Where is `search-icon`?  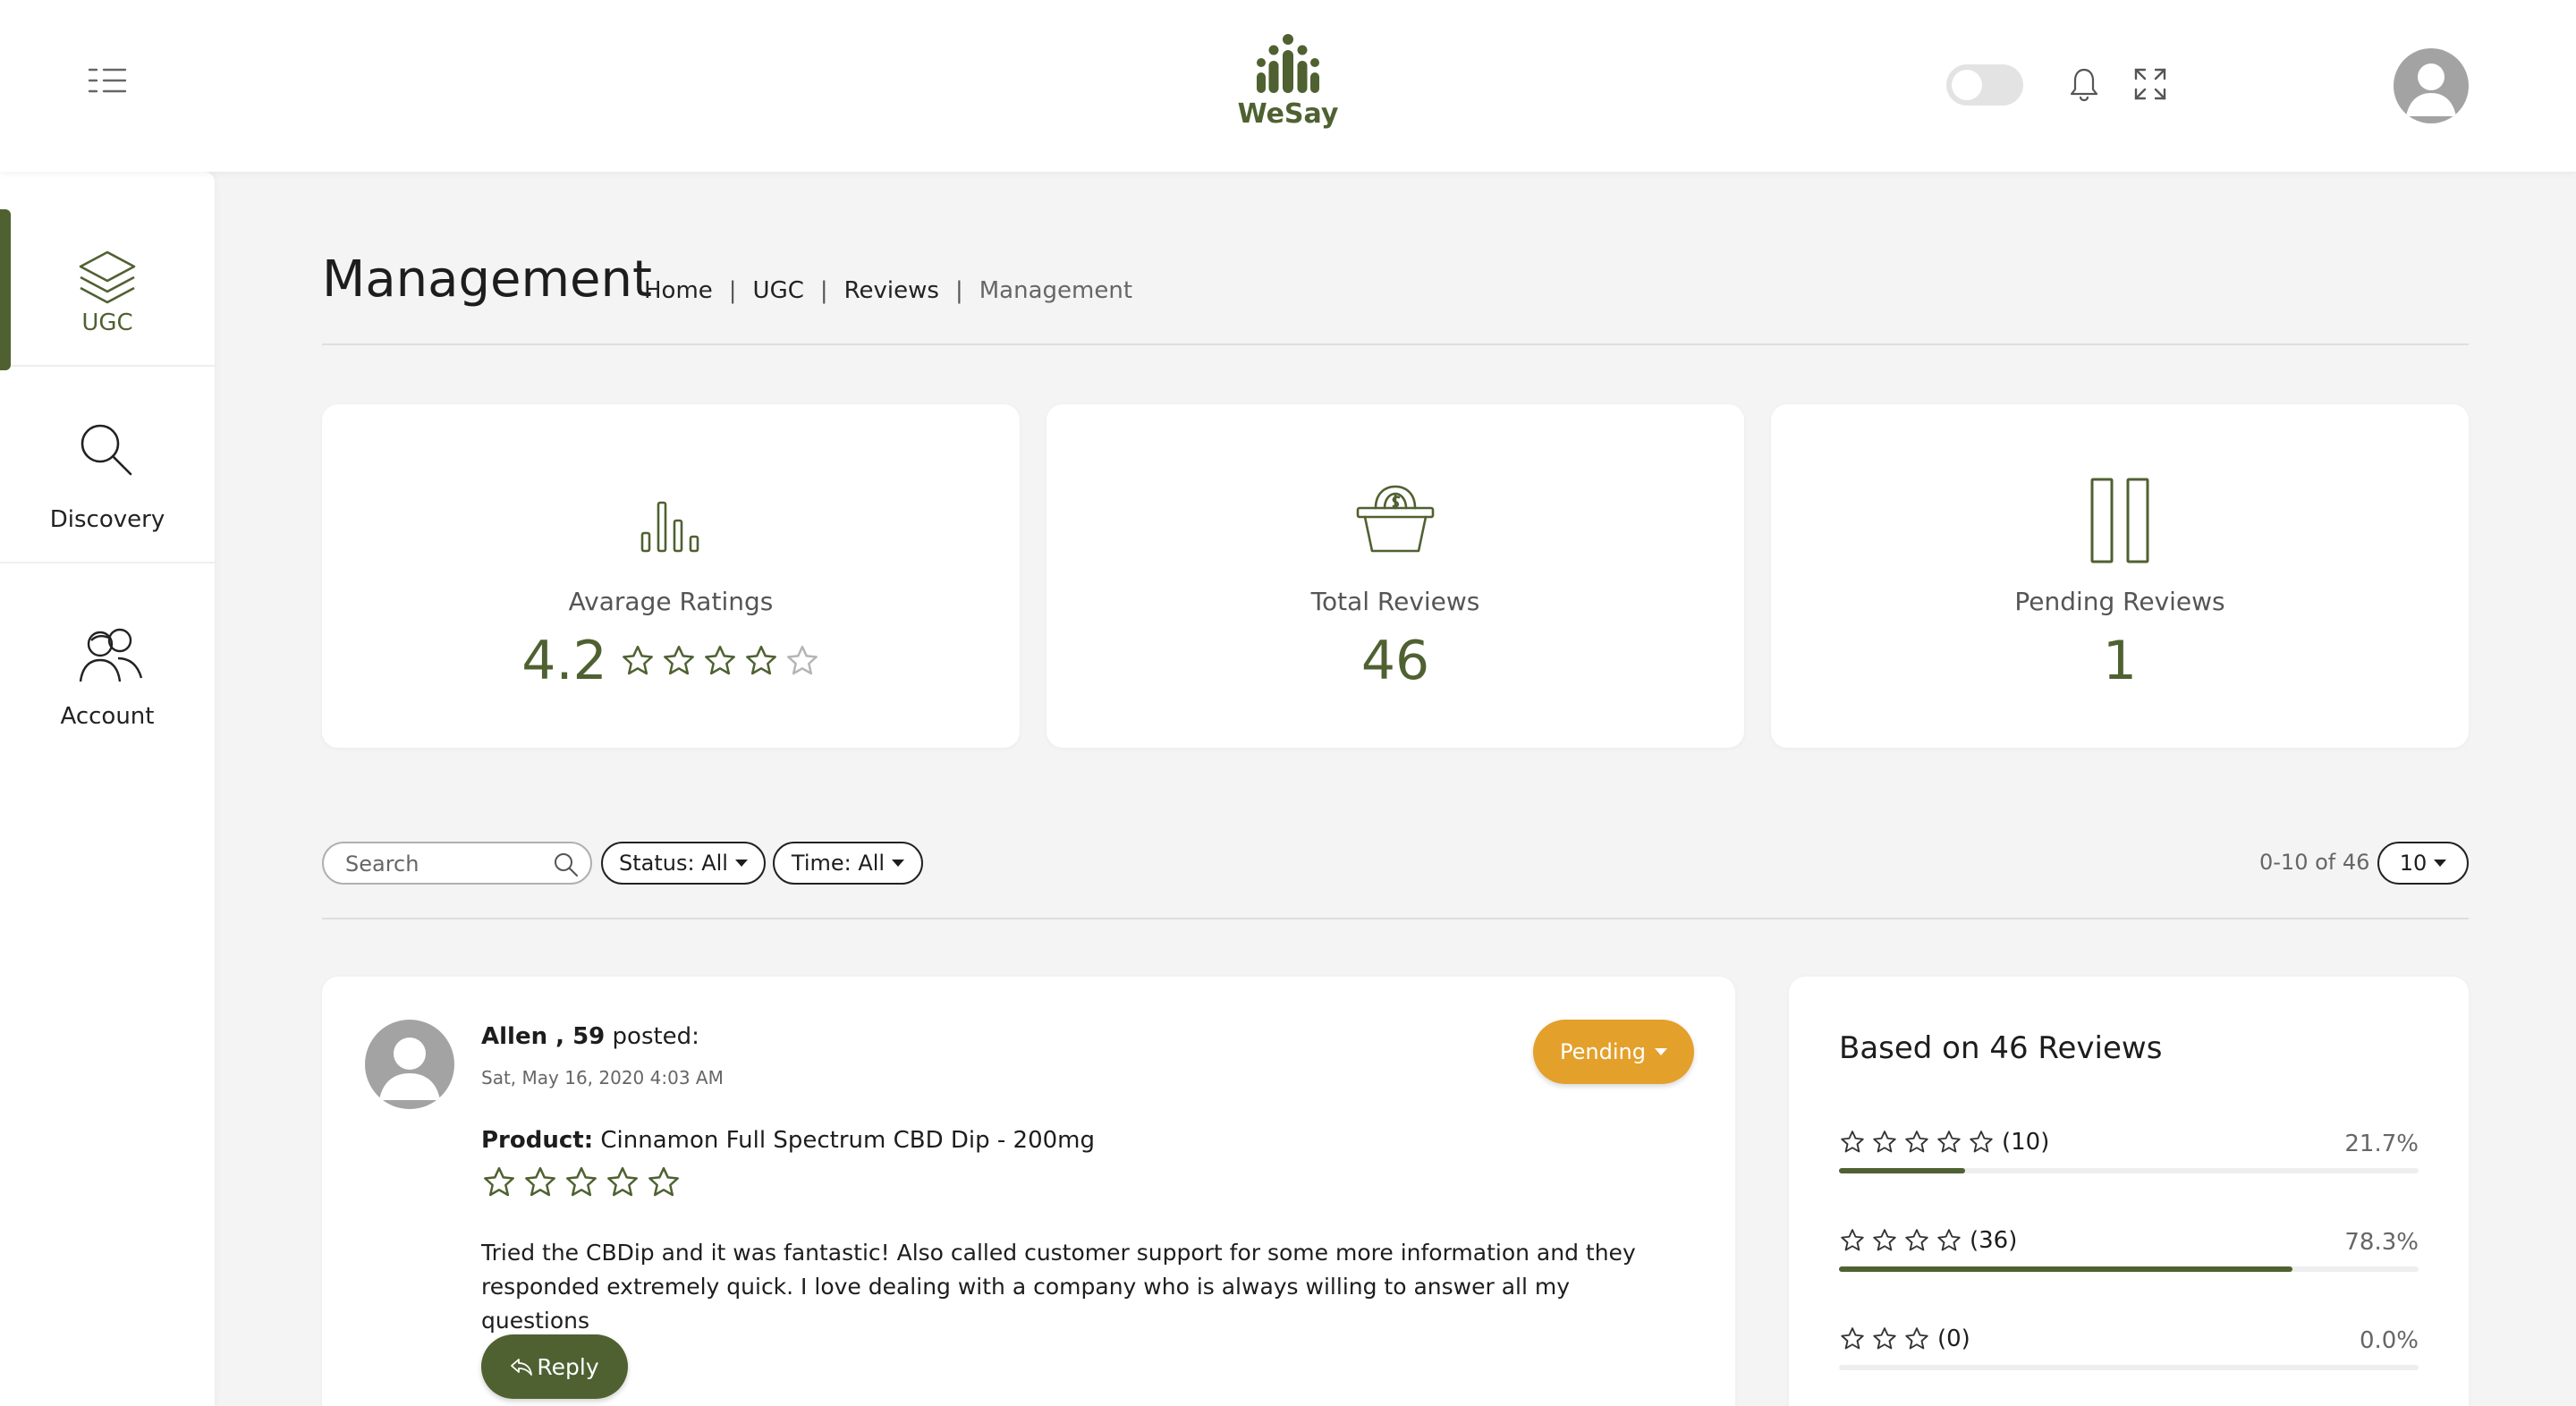 search-icon is located at coordinates (566, 865).